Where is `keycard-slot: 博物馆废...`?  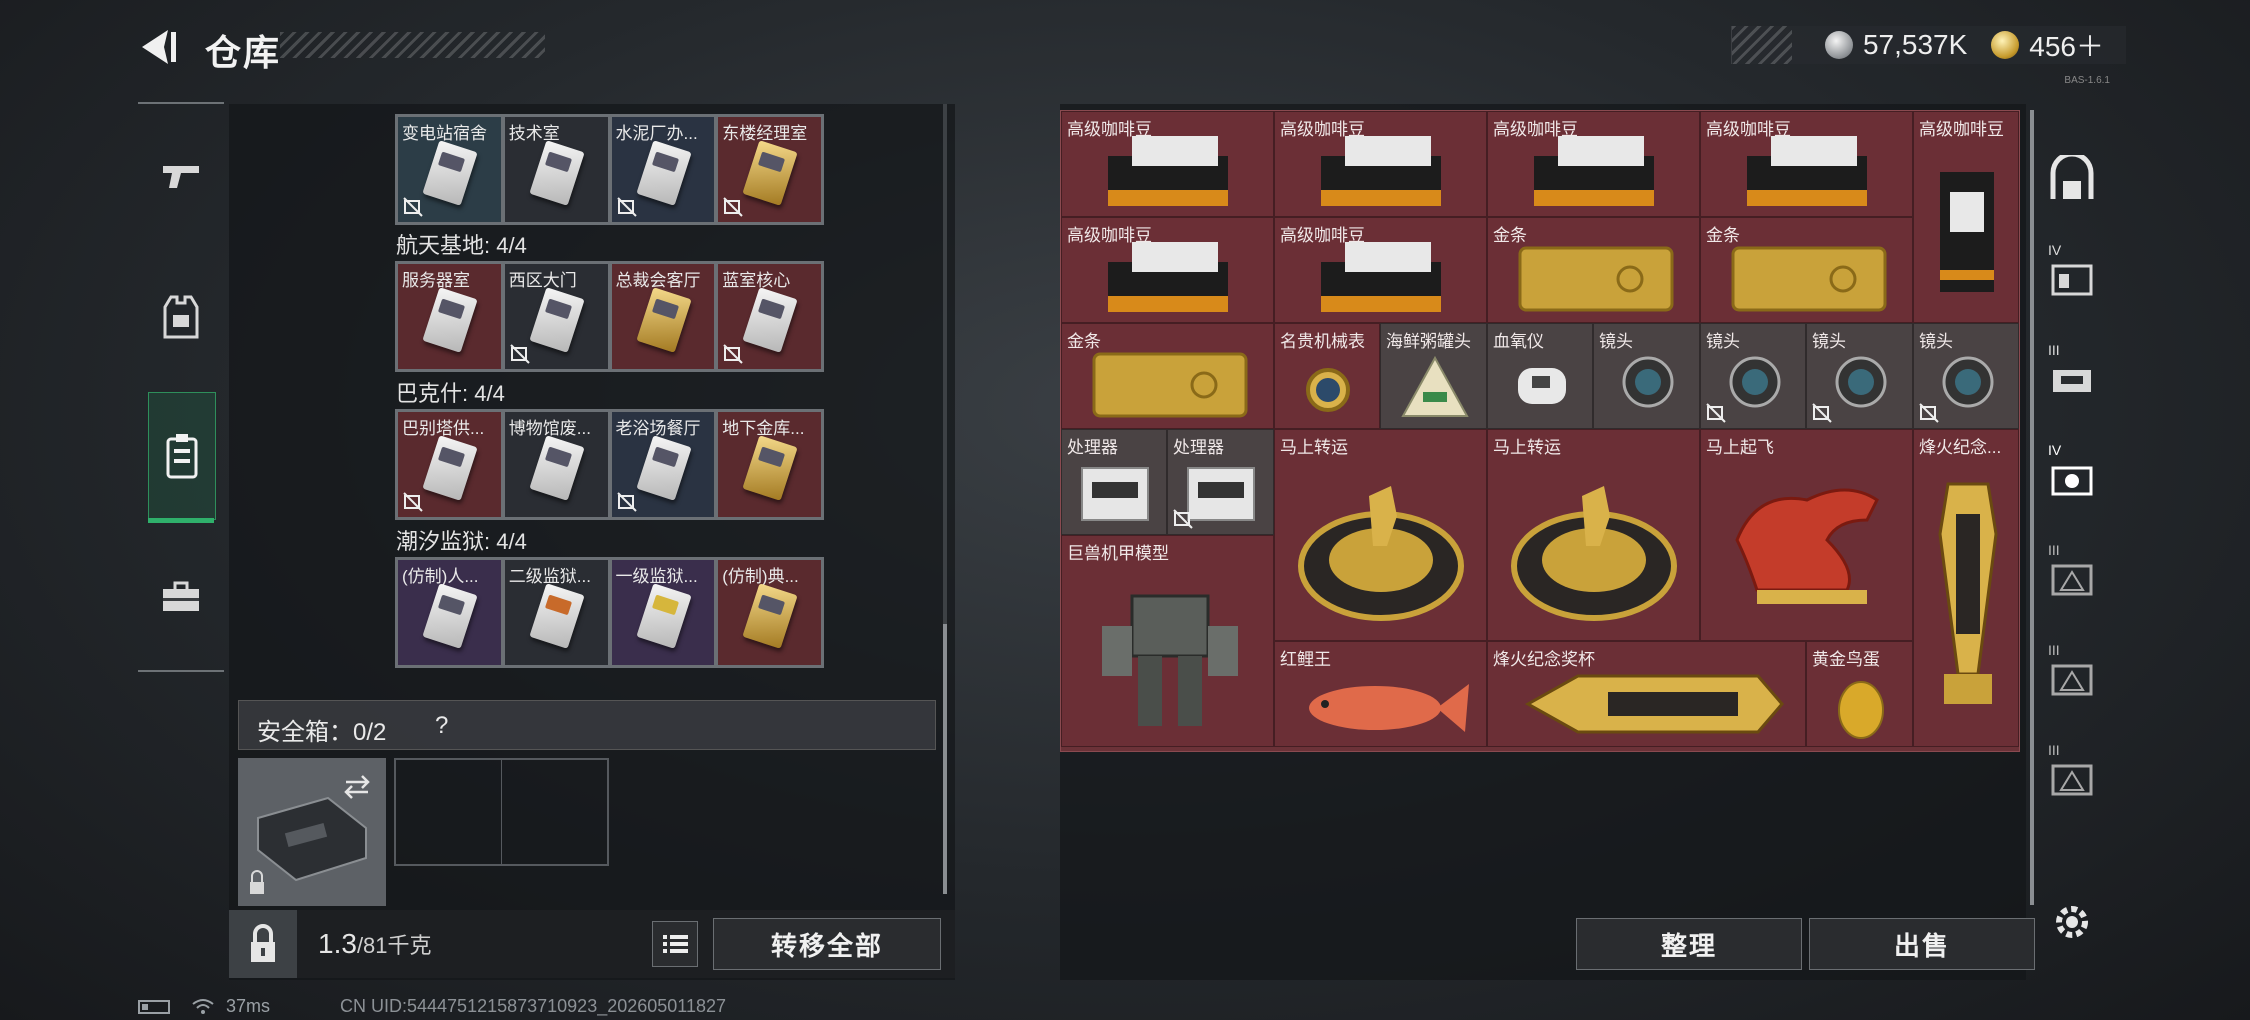 keycard-slot: 博物馆废... is located at coordinates (556, 464).